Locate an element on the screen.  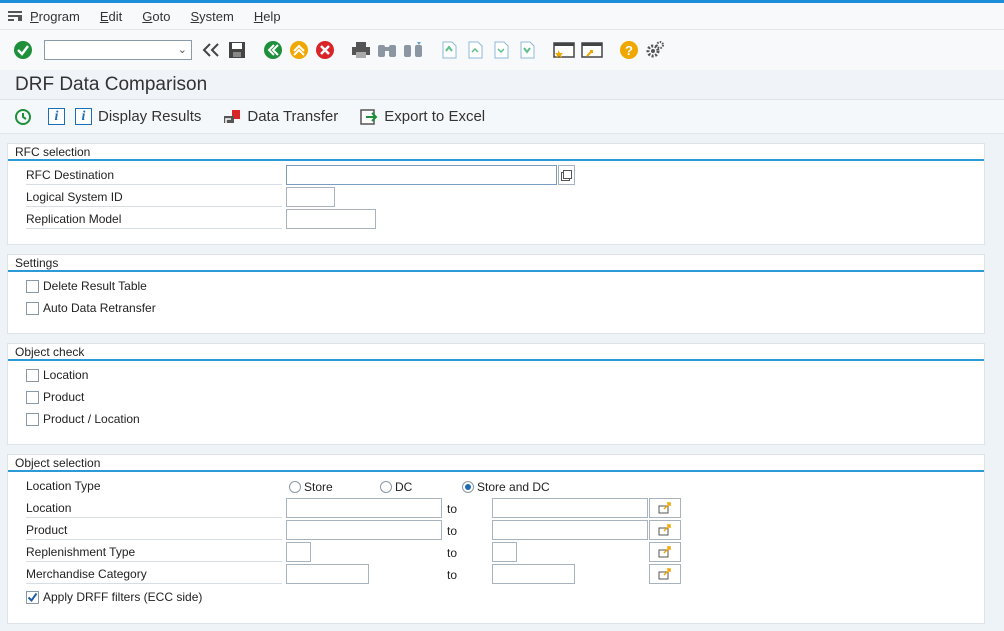
command-field: ⌄ is located at coordinates (118, 50).